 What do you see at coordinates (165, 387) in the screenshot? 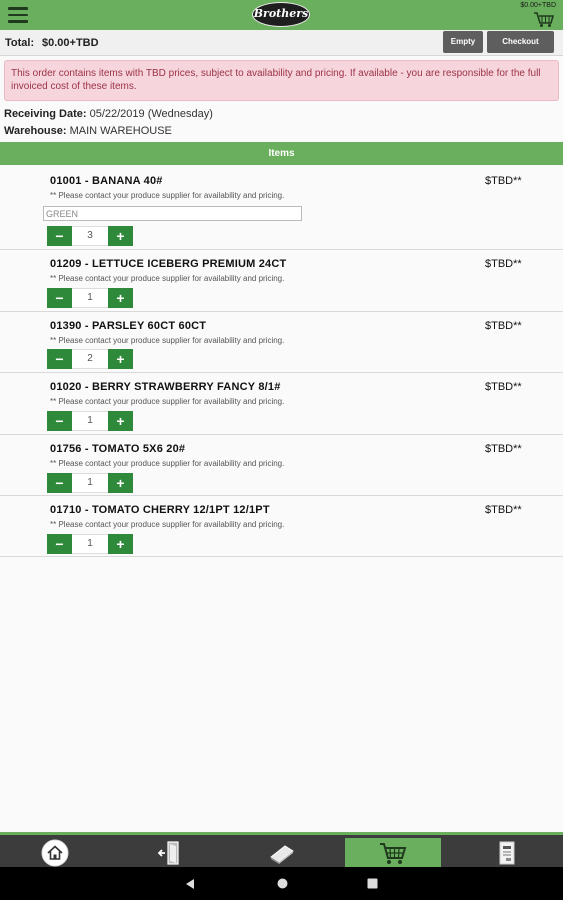
I see `item-title: 01020 - BERRY STRAWBERRY FANCY 8/1#` at bounding box center [165, 387].